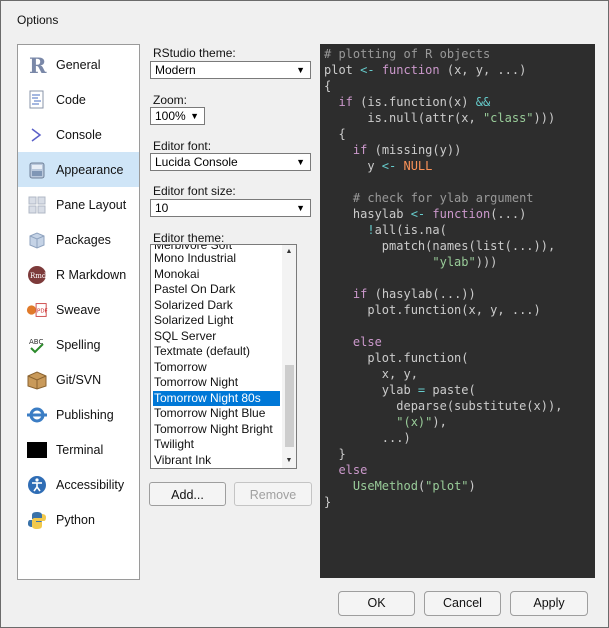 The width and height of the screenshot is (609, 628). I want to click on code-token: {, so click(328, 86).